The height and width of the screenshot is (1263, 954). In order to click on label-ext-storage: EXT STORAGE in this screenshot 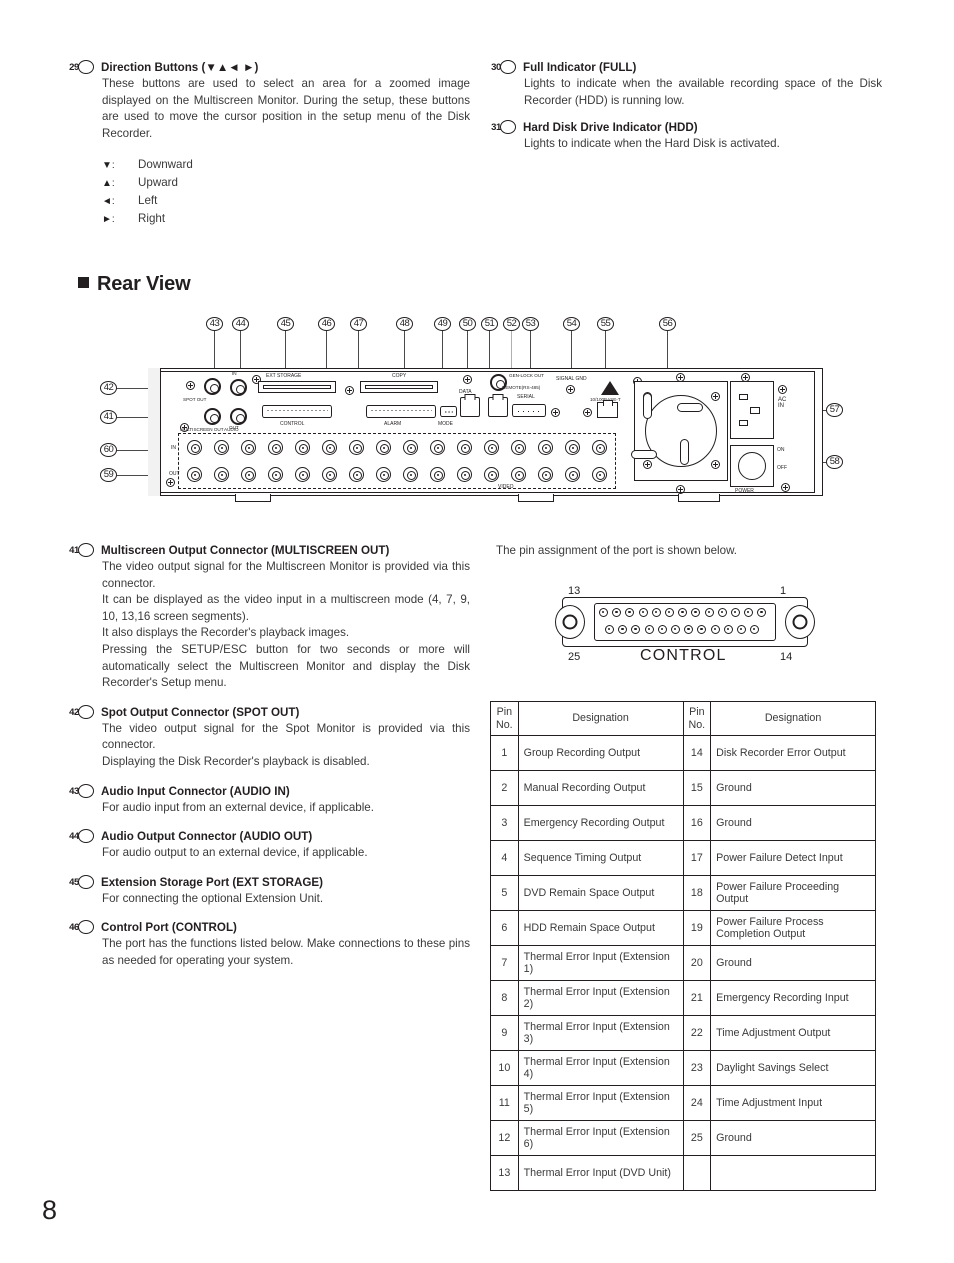, I will do `click(284, 376)`.